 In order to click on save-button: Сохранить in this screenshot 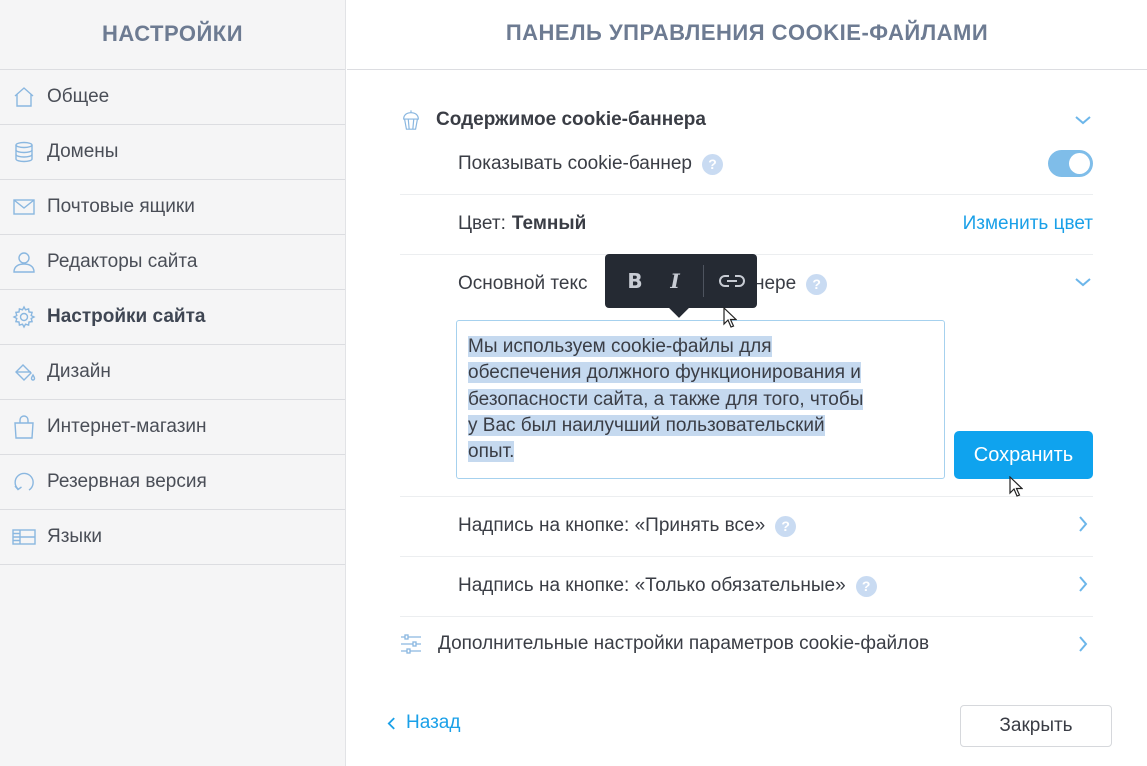, I will do `click(1023, 455)`.